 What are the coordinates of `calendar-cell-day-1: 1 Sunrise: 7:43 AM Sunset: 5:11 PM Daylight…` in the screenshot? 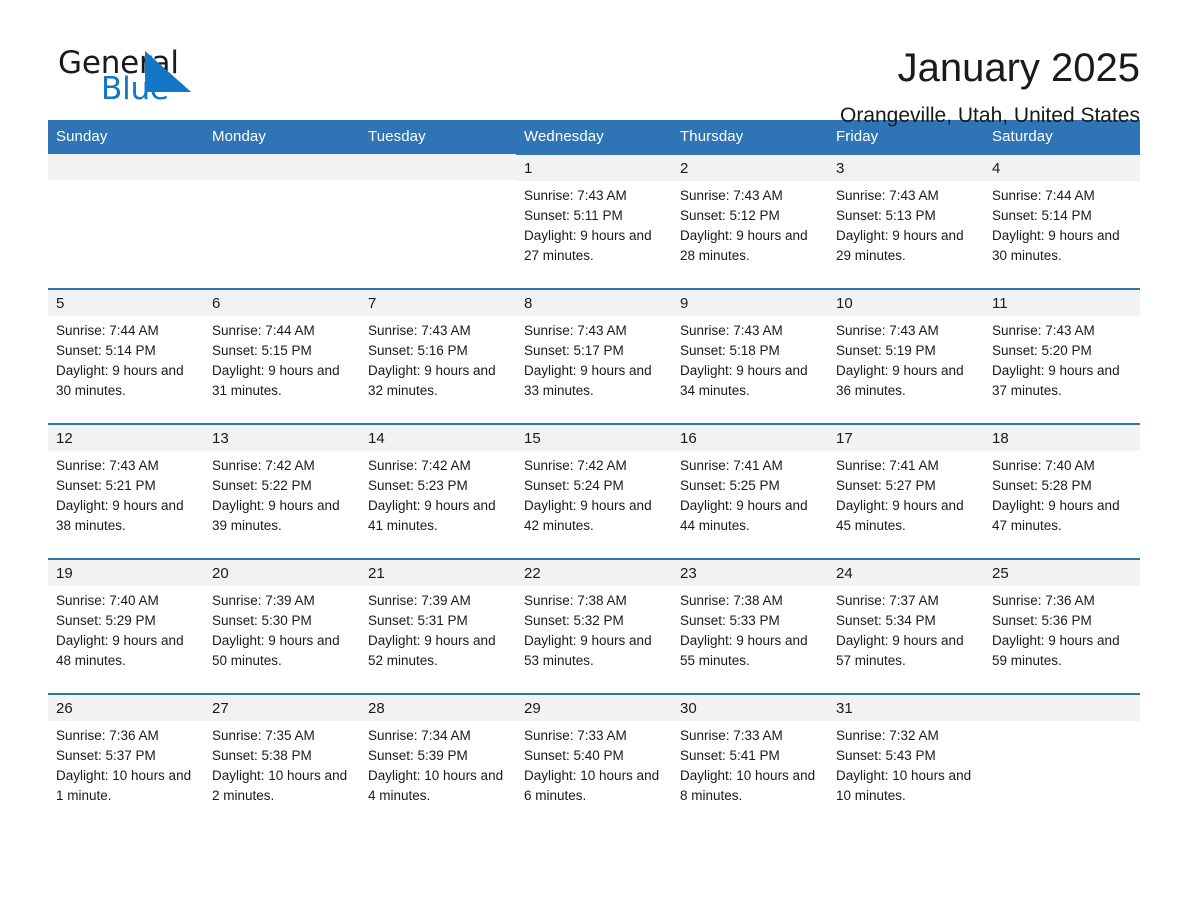 It's located at (594, 221).